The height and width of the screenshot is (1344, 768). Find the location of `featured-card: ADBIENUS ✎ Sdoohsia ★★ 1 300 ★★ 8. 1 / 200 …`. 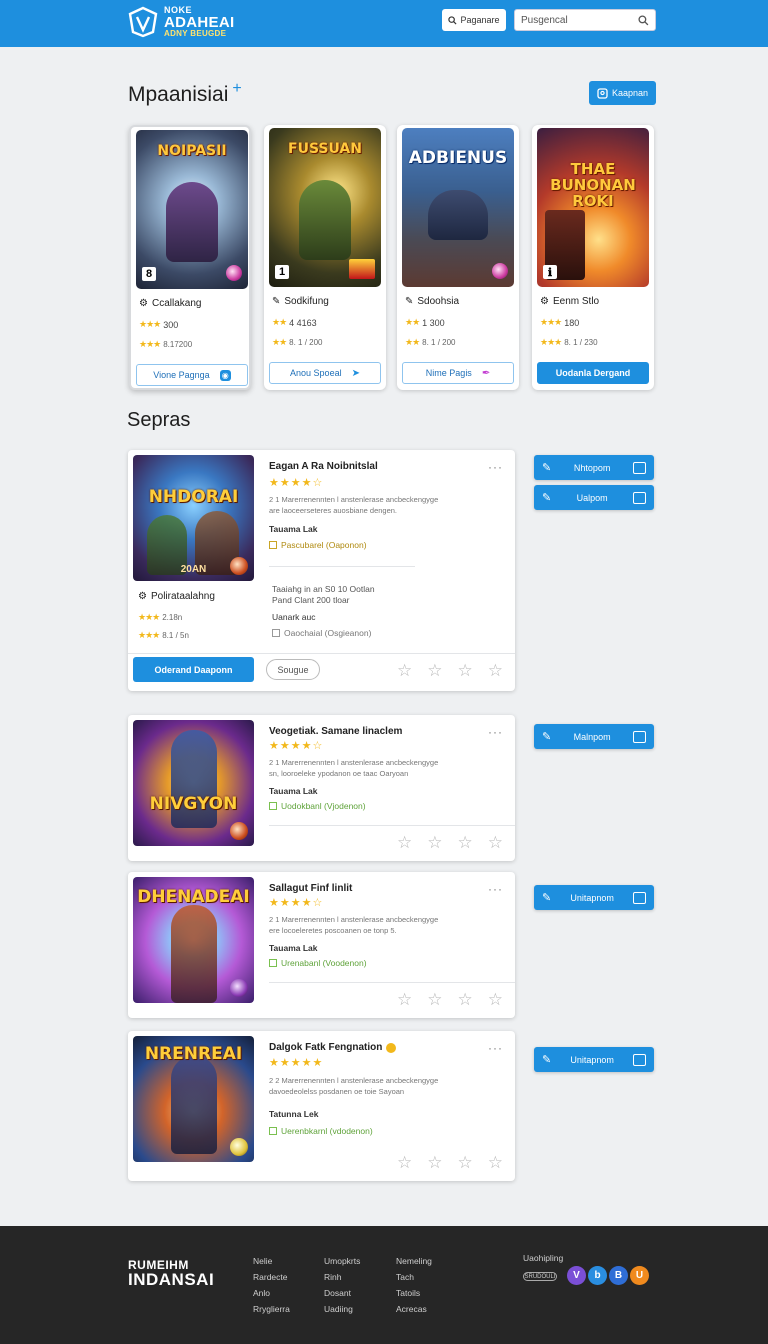

featured-card: ADBIENUS ✎ Sdoohsia ★★ 1 300 ★★ 8. 1 / 200 … is located at coordinates (458, 257).